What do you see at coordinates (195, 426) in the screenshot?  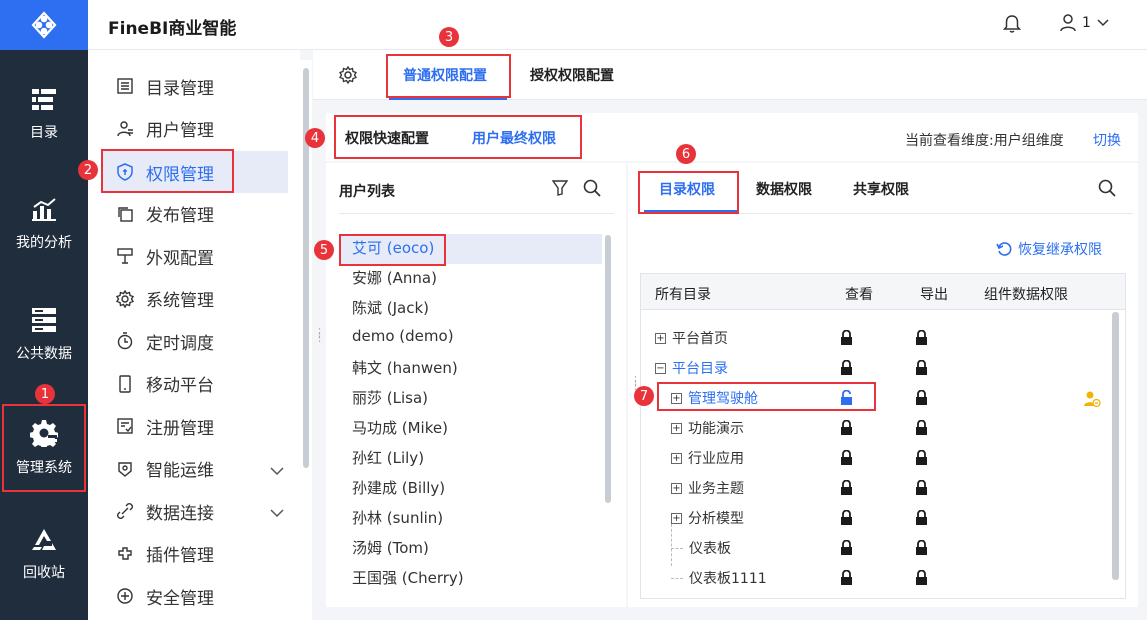 I see `menu-item-9: 注册管理` at bounding box center [195, 426].